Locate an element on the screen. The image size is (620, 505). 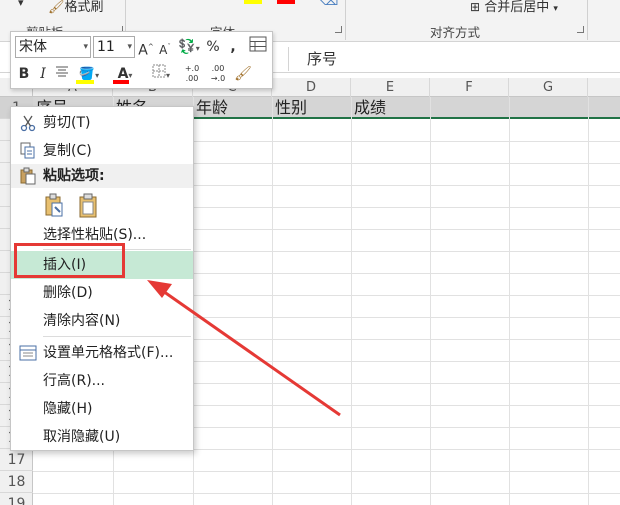
column-header-d: D is located at coordinates (311, 87).